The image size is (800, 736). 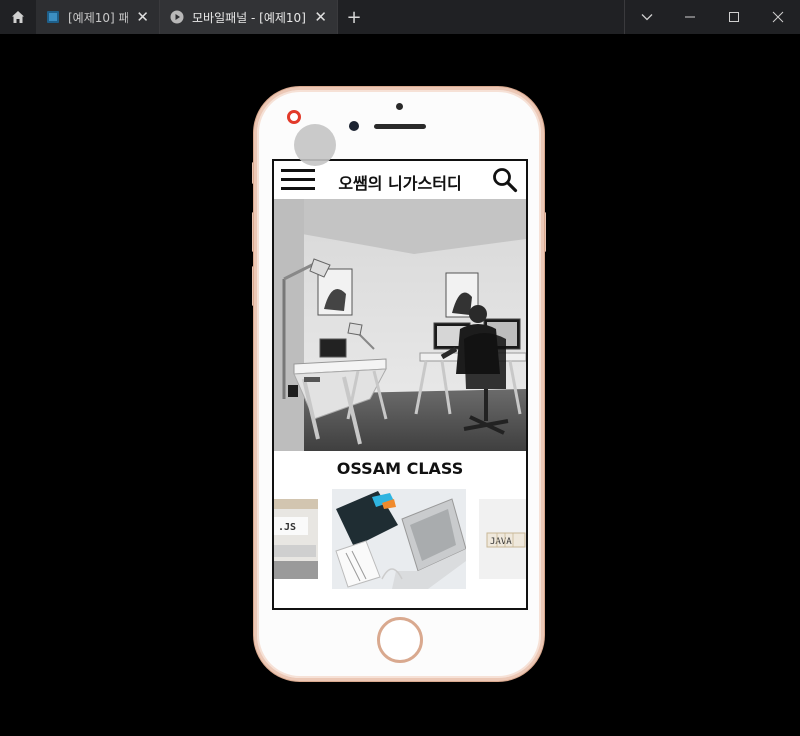 What do you see at coordinates (400, 468) in the screenshot?
I see `section-title: OSSAM CLASS` at bounding box center [400, 468].